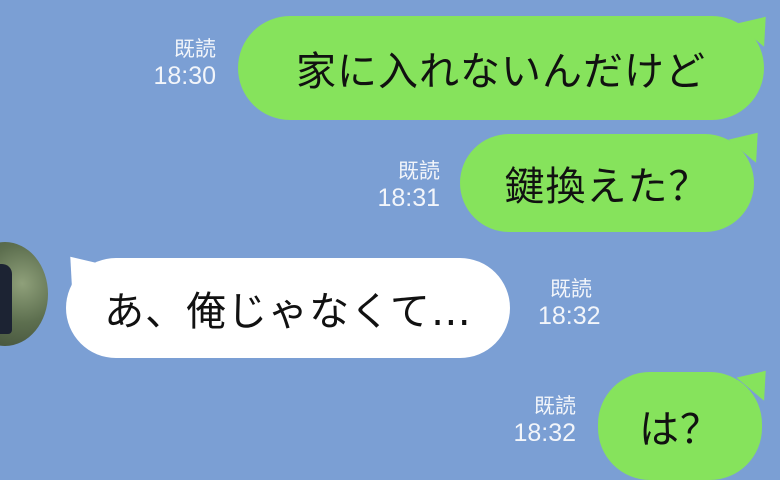  What do you see at coordinates (501, 72) in the screenshot?
I see `message-text: 家に入れないんだけど` at bounding box center [501, 72].